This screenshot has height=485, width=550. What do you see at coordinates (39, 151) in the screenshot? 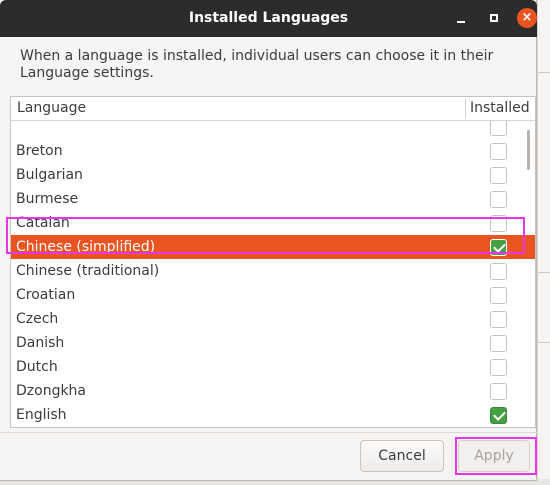
I see `language-name: Breton` at bounding box center [39, 151].